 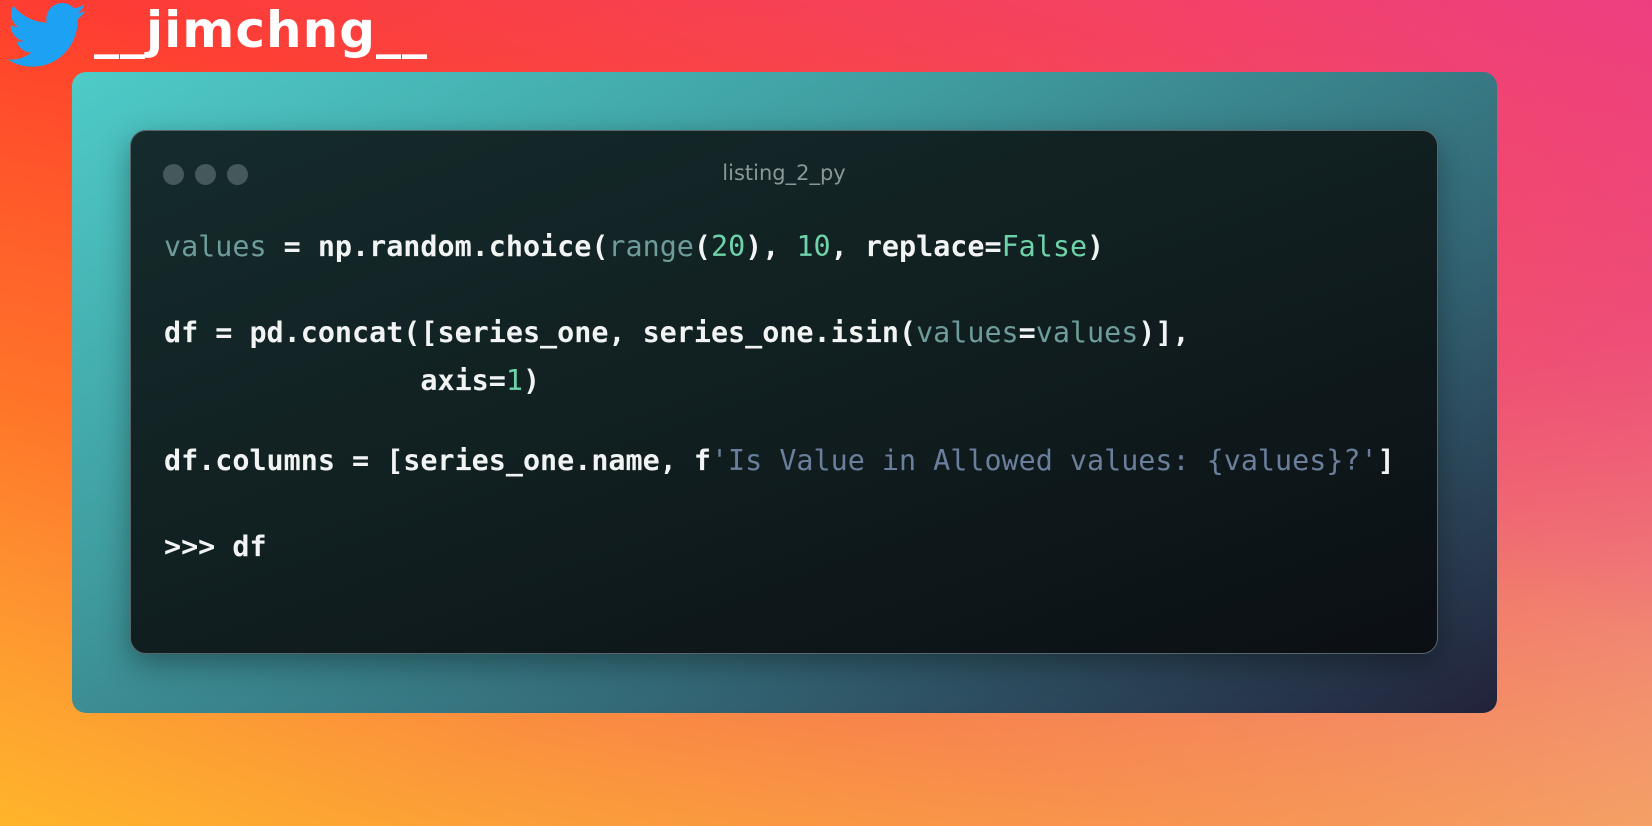 What do you see at coordinates (1164, 332) in the screenshot?
I see `code-token-plain: )],` at bounding box center [1164, 332].